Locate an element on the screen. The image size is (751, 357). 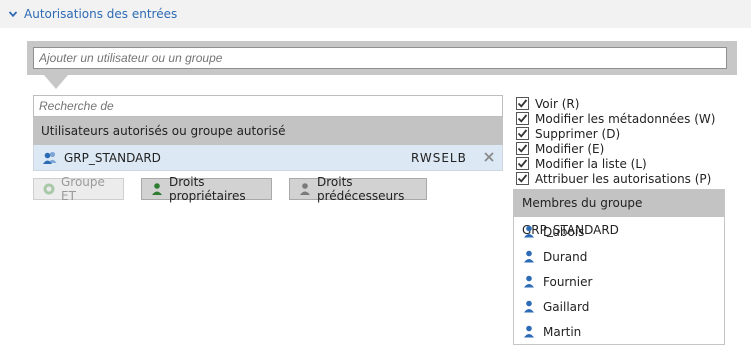
member-name: Martin is located at coordinates (562, 331).